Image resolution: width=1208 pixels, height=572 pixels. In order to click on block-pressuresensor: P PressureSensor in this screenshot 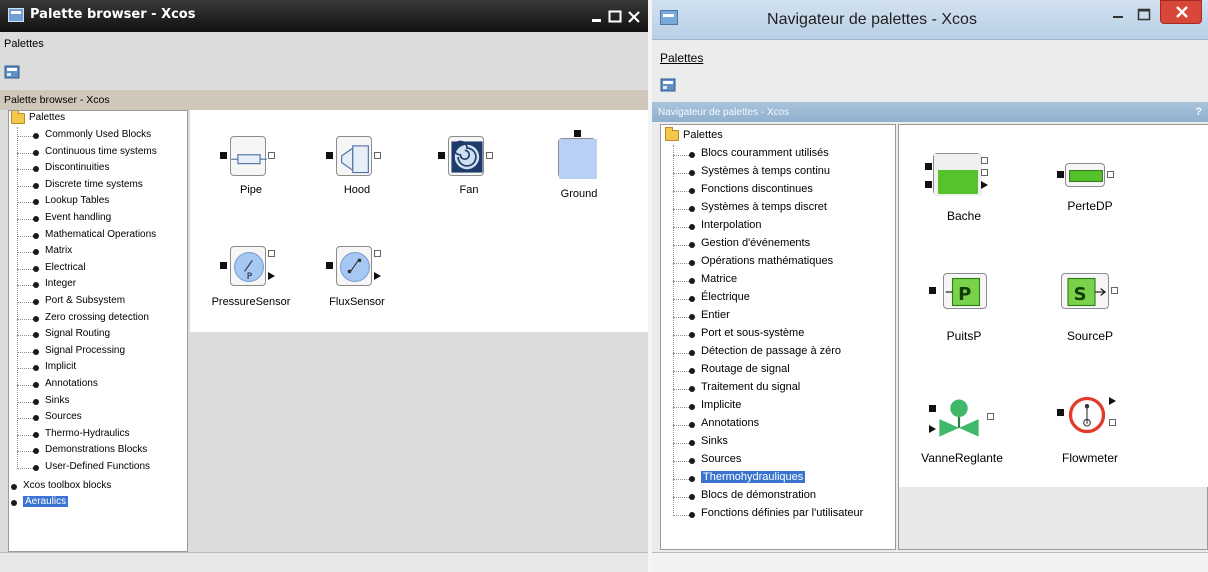, I will do `click(251, 286)`.